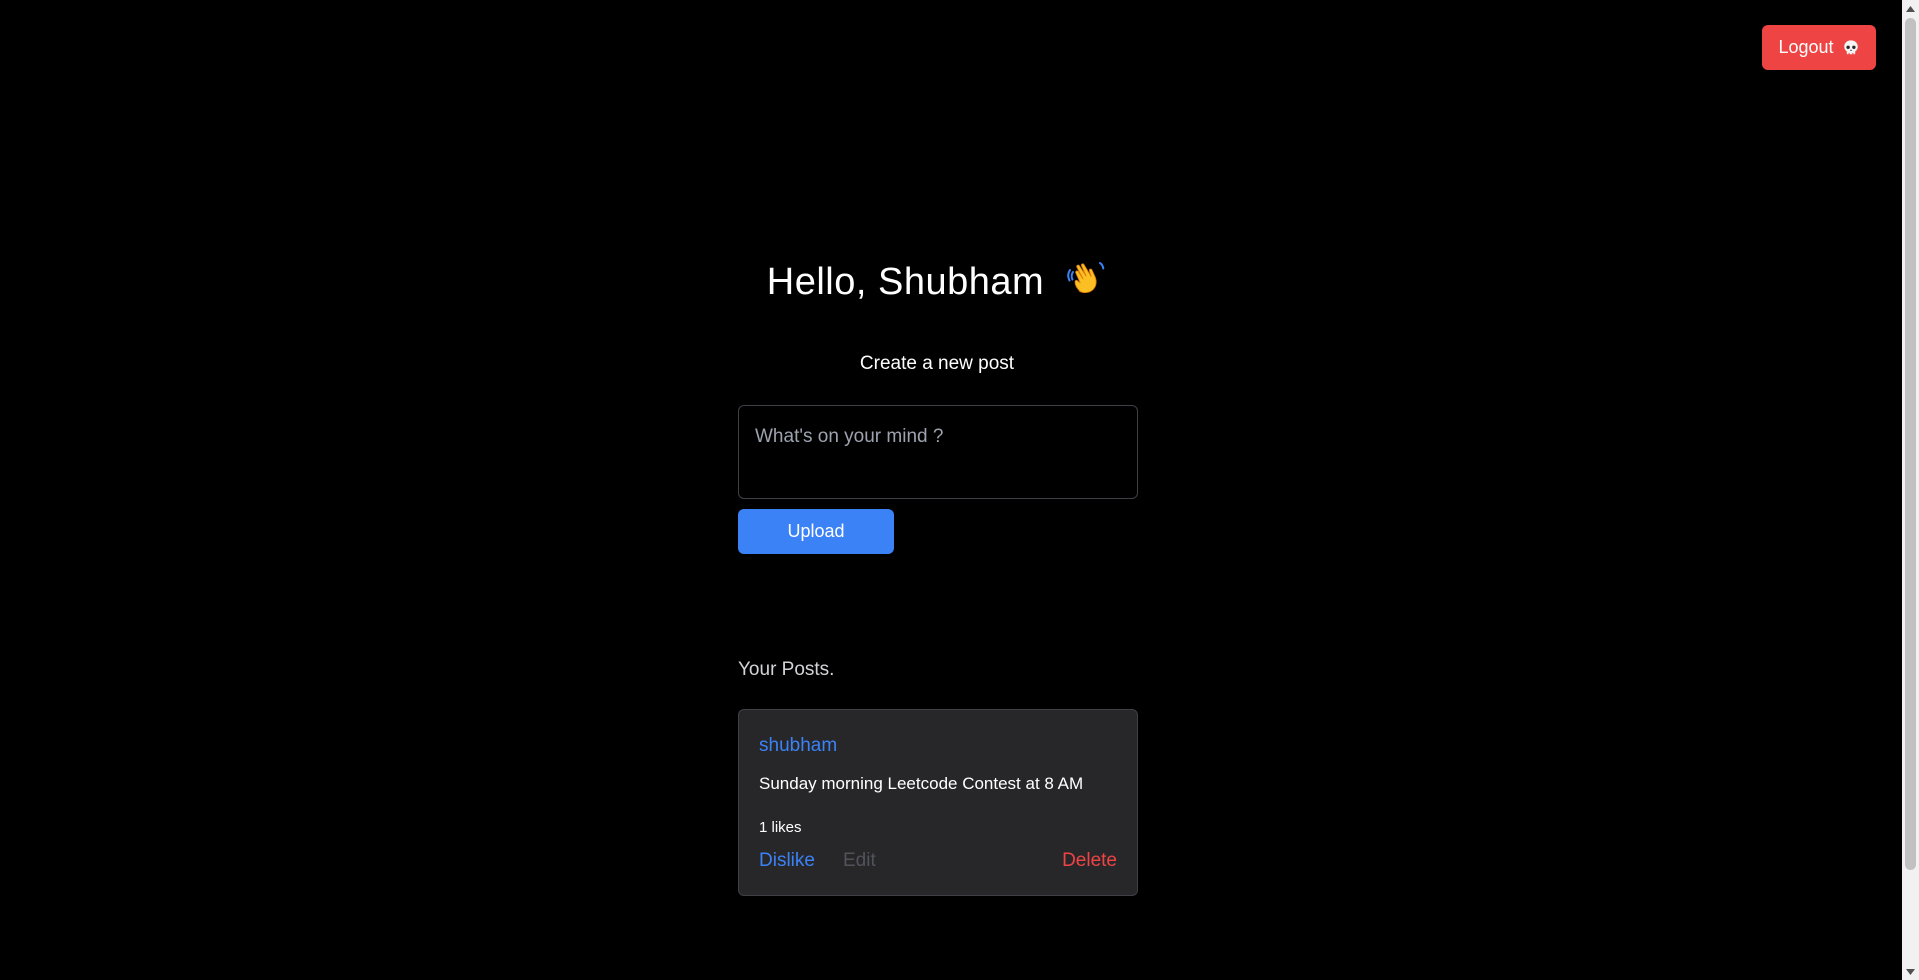 The height and width of the screenshot is (980, 1919). I want to click on scroll-up-arrow-icon, so click(1910, 8).